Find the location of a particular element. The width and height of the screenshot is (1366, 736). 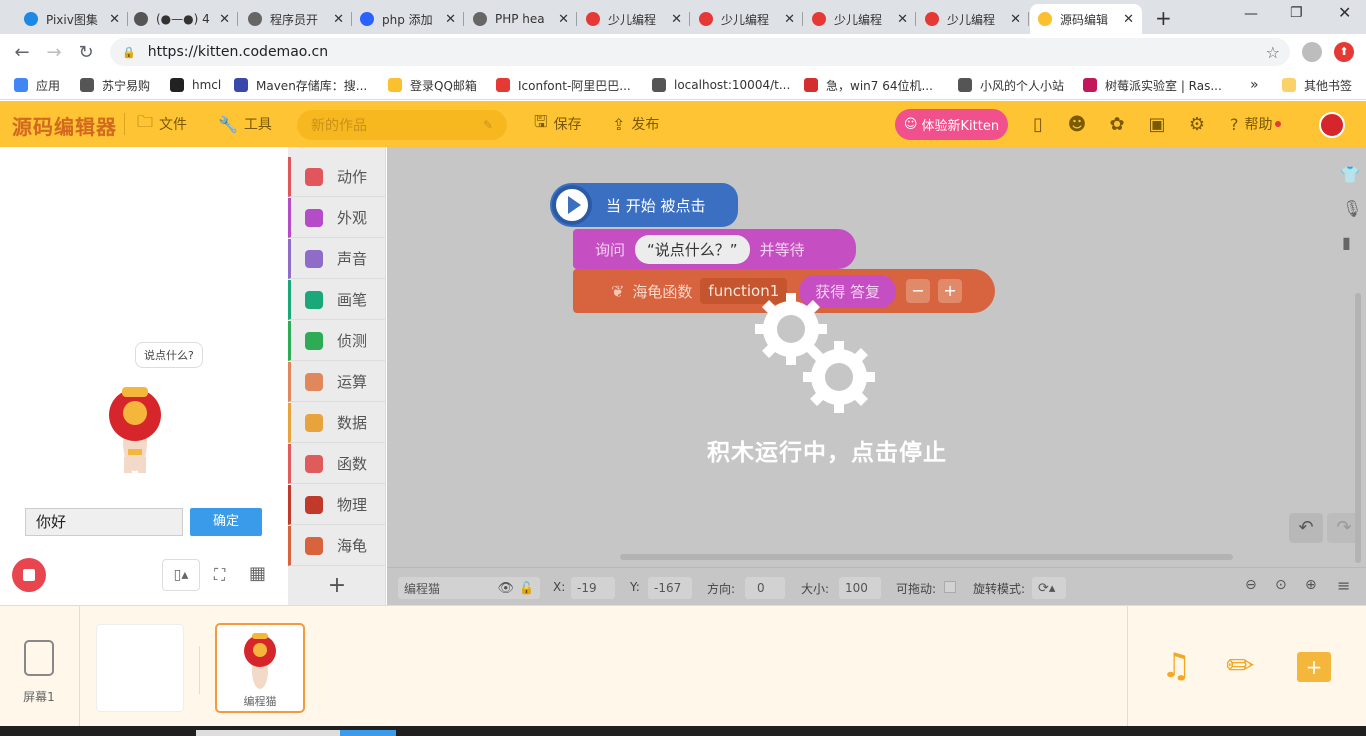

other-bookmarks: 其他书签 is located at coordinates (1317, 85).